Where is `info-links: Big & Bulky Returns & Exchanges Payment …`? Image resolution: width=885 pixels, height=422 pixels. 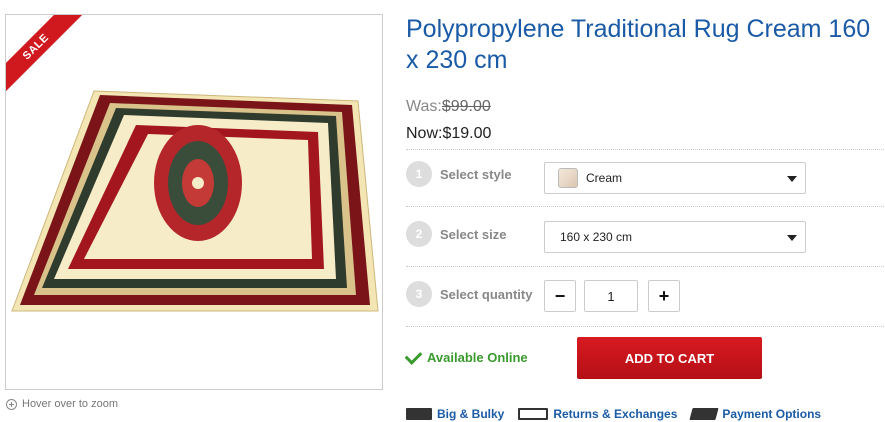
info-links: Big & Bulky Returns & Exchanges Payment … is located at coordinates (620, 414).